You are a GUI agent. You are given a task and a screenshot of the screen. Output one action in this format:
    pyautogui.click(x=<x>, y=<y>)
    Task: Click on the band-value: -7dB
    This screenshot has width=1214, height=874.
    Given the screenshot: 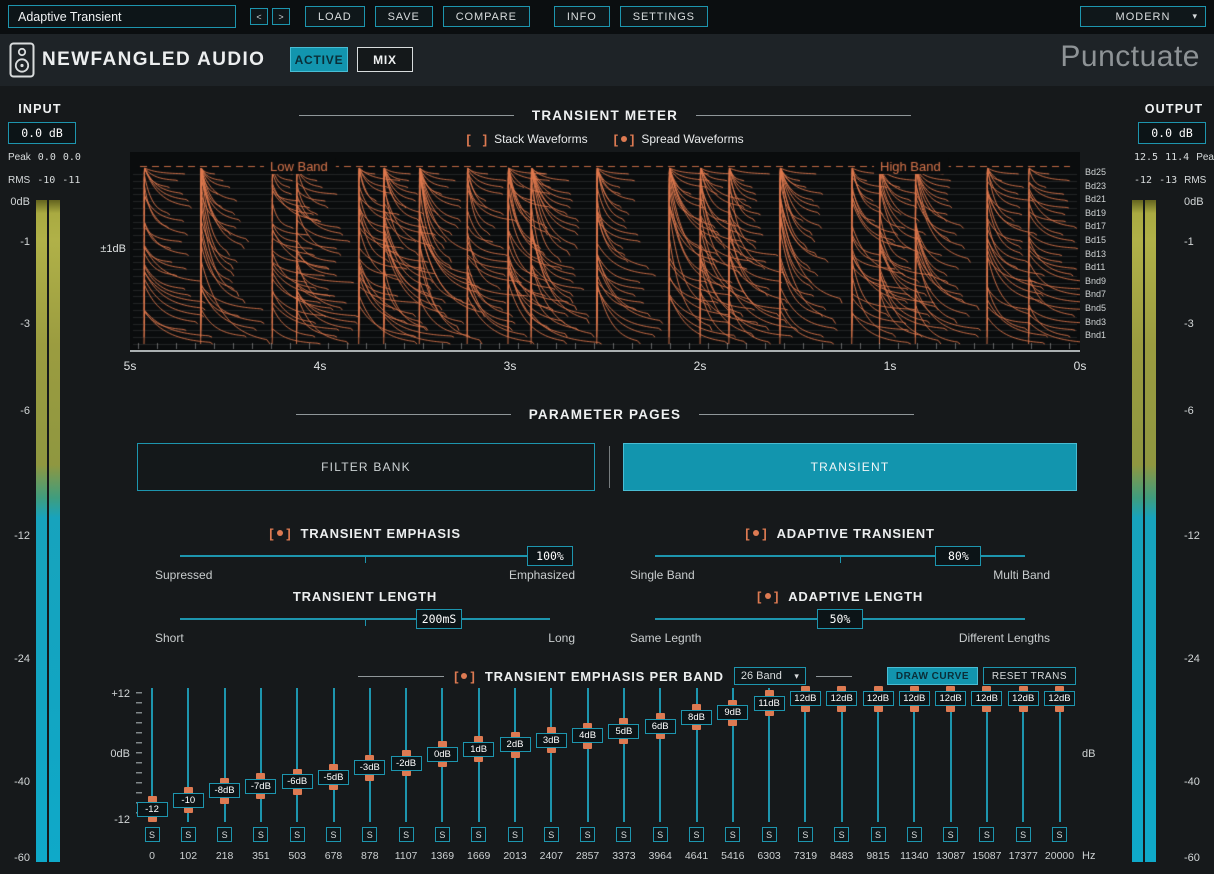 What is the action you would take?
    pyautogui.click(x=261, y=786)
    